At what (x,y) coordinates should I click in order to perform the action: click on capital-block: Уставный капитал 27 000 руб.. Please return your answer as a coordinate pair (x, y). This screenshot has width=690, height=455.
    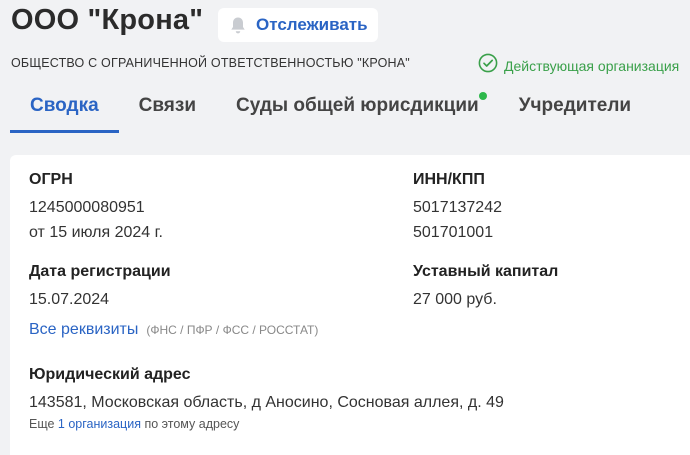
    Looking at the image, I should click on (485, 287).